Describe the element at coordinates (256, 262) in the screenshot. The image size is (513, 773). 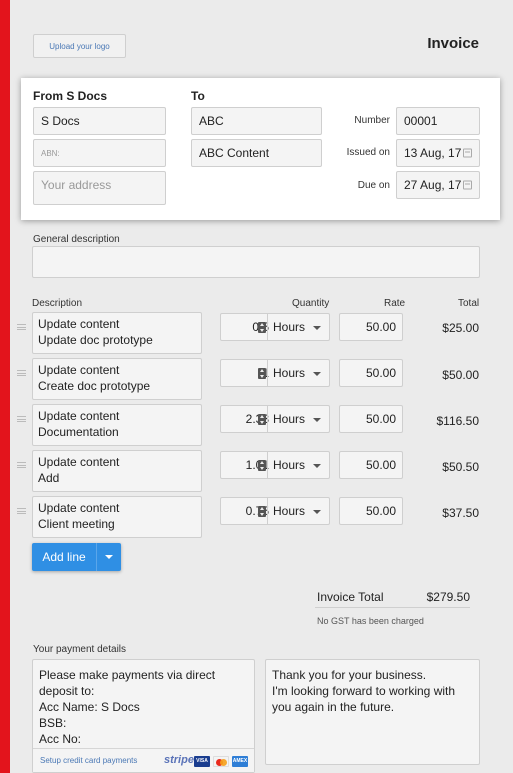
I see `general-description-field` at that location.